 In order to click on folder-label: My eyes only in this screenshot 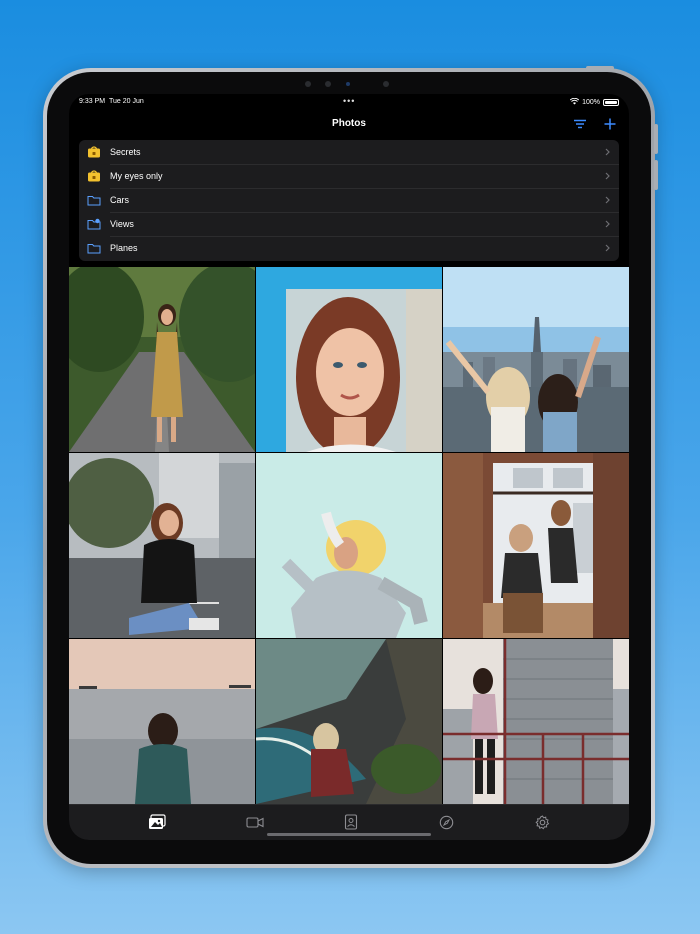, I will do `click(136, 176)`.